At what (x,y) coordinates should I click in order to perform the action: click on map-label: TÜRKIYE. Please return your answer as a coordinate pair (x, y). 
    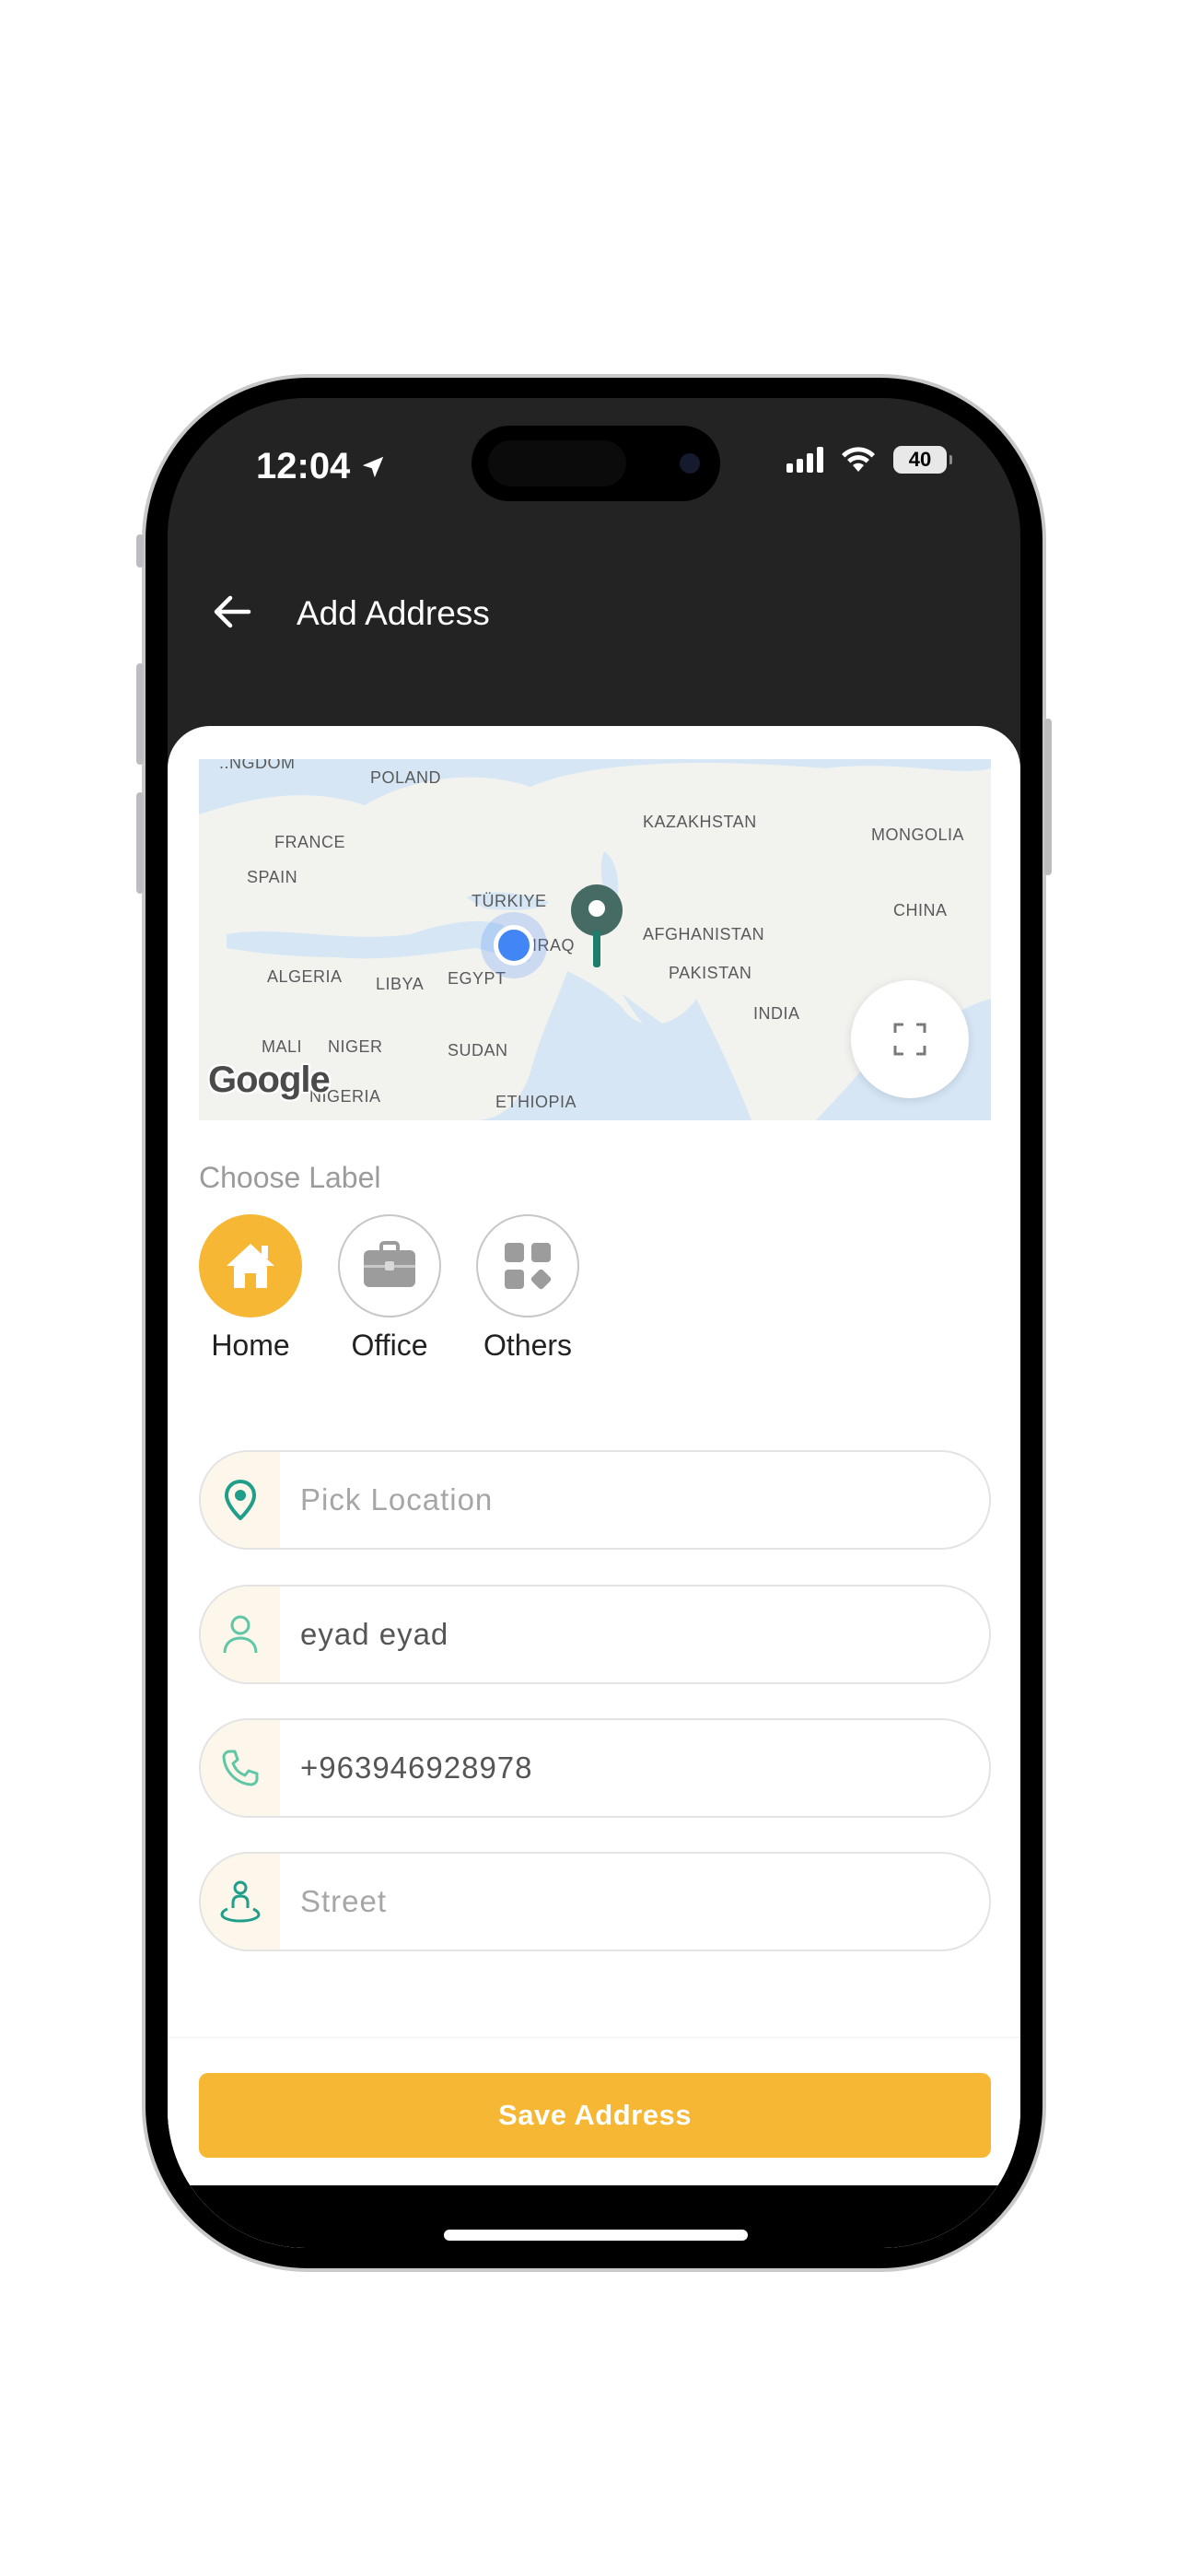
    Looking at the image, I should click on (510, 901).